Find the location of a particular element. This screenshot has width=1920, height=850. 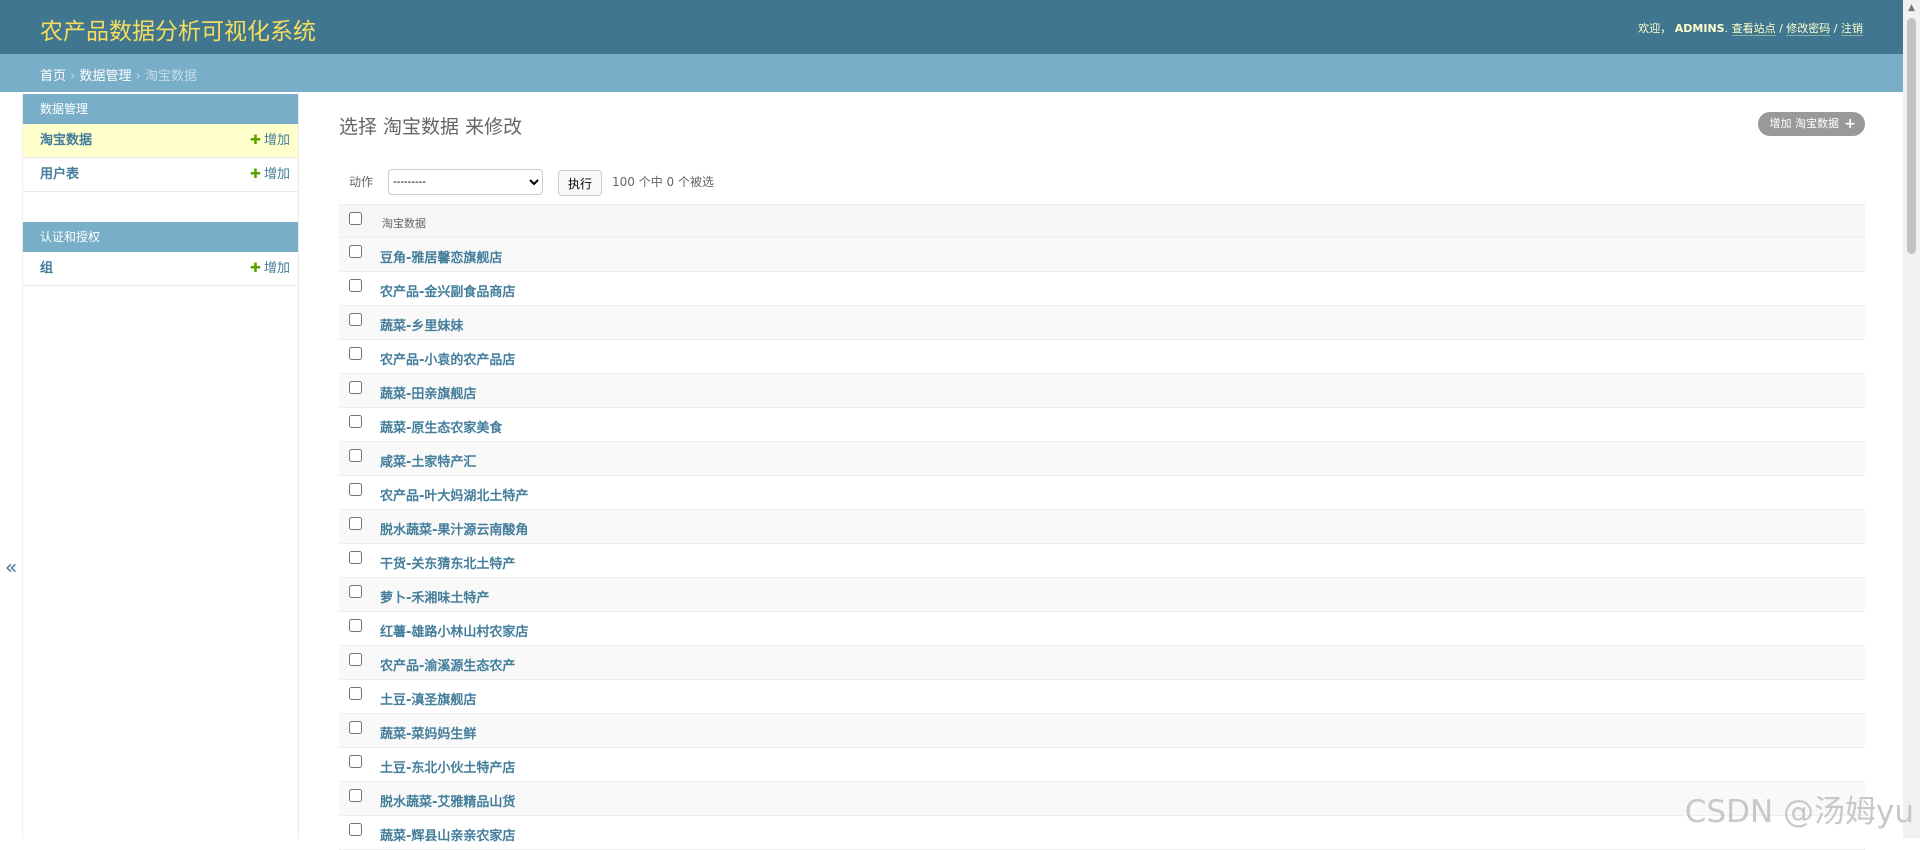

module-auth: 认证和授权 组 ✚ 增加 is located at coordinates (160, 254).